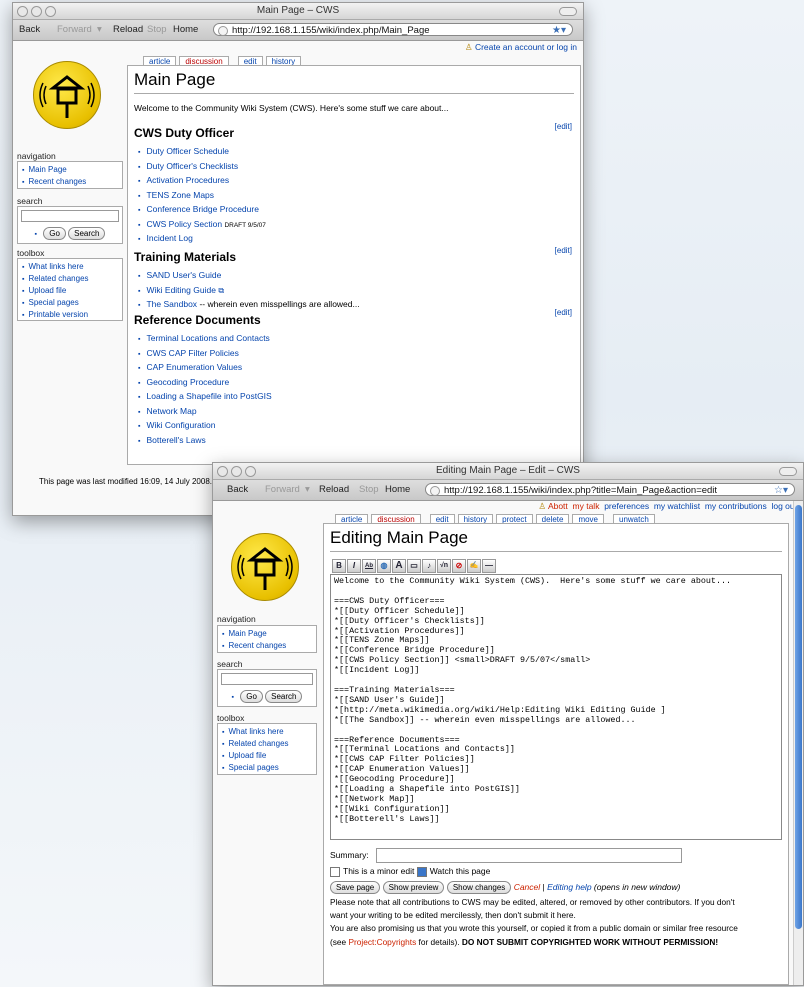 This screenshot has height=987, width=804. Describe the element at coordinates (202, 196) in the screenshot. I see `list-item: TENS Zone Maps` at that location.